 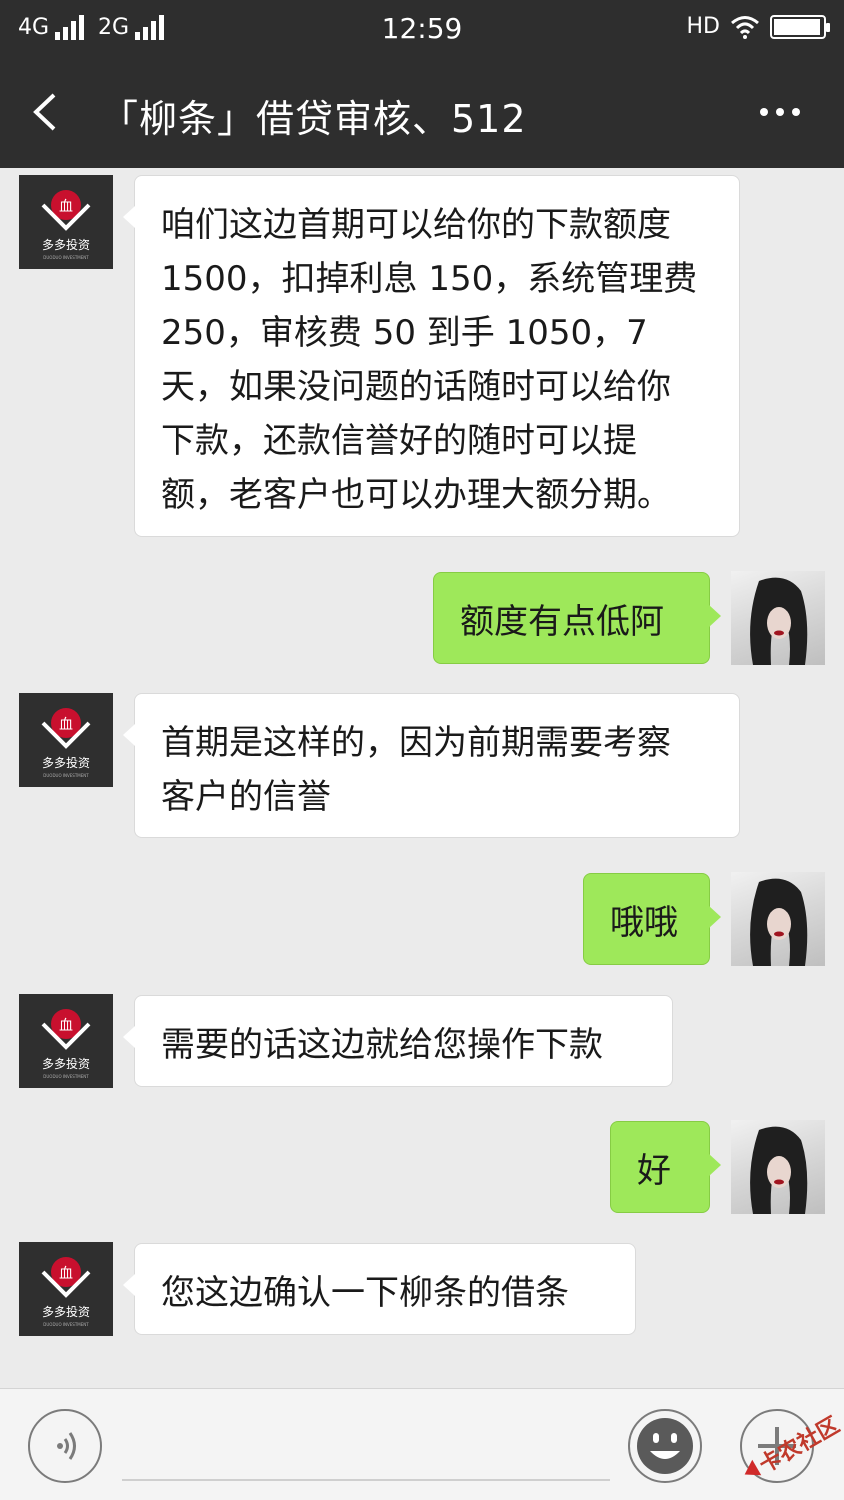 I want to click on watermark: 卡农社区, so click(x=789, y=1445).